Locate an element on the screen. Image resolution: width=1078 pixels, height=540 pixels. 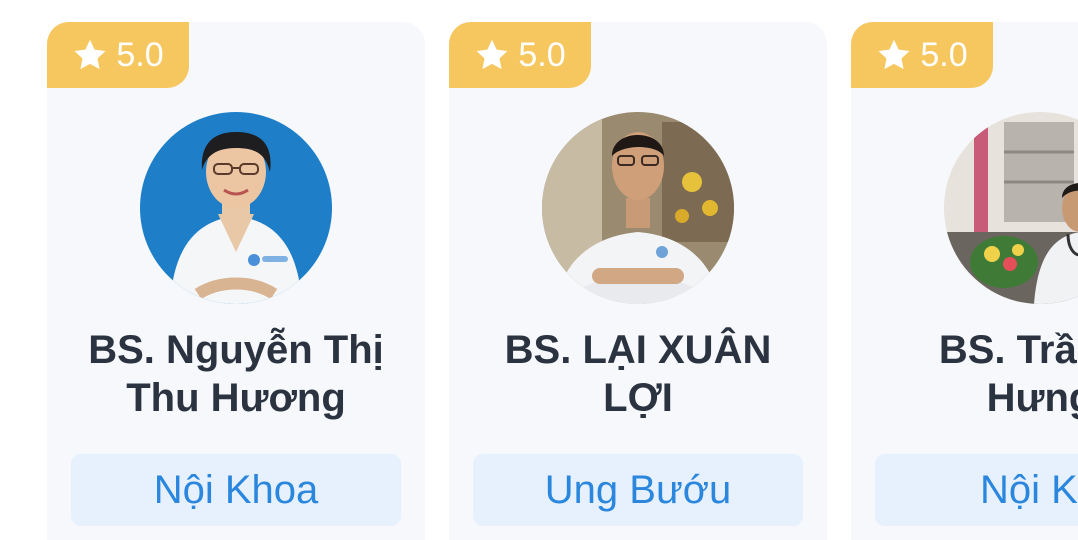
specialty-tag: Nội Kh is located at coordinates (976, 490).